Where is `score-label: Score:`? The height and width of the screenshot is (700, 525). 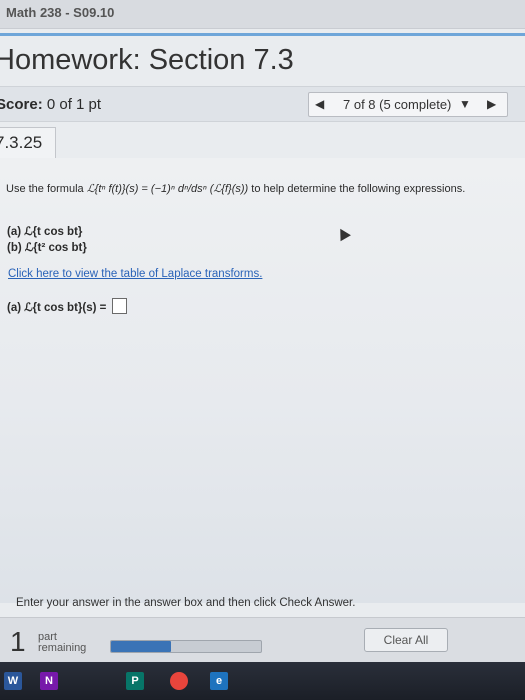
score-label: Score: is located at coordinates (21, 104).